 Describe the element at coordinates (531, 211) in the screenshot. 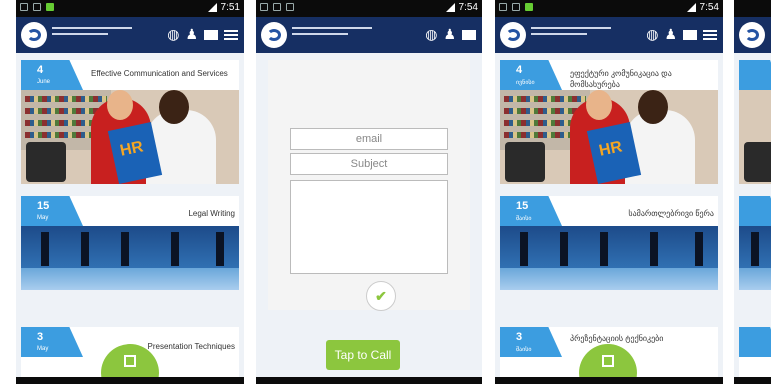

I see `date-badge: 15 მაისი` at that location.